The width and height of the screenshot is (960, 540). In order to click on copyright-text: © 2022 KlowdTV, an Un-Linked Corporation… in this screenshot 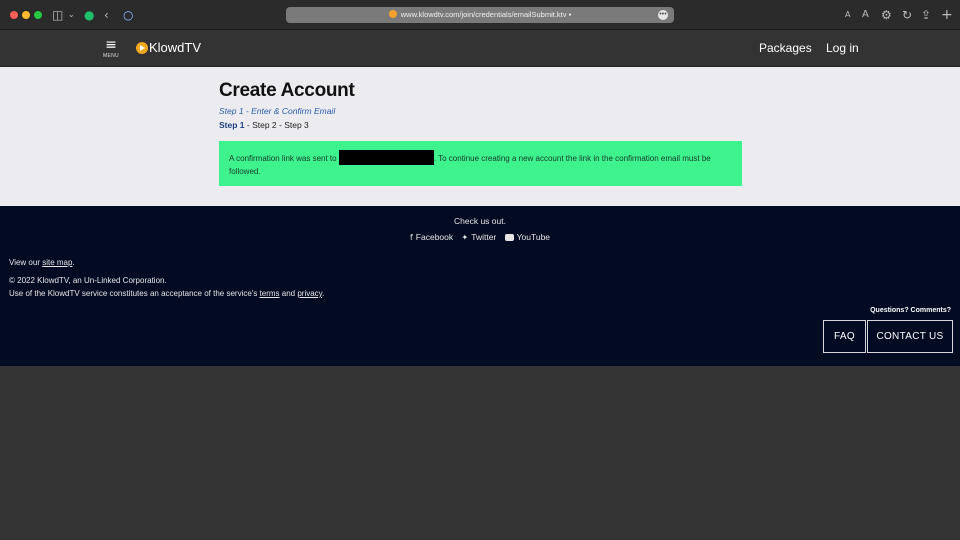, I will do `click(88, 280)`.